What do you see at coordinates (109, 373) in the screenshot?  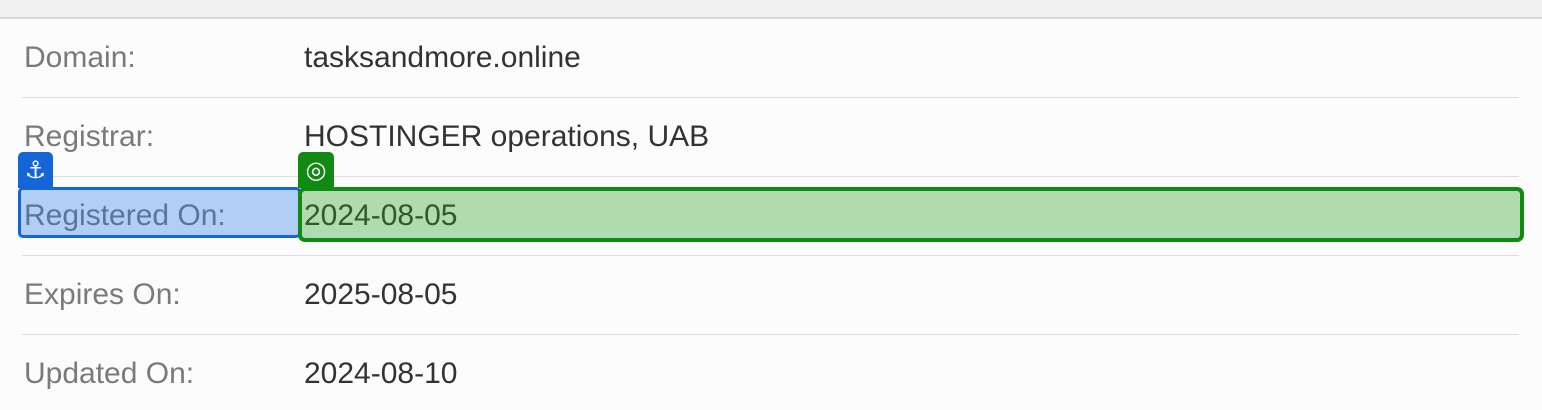 I see `updated-on-label: Updated On:` at bounding box center [109, 373].